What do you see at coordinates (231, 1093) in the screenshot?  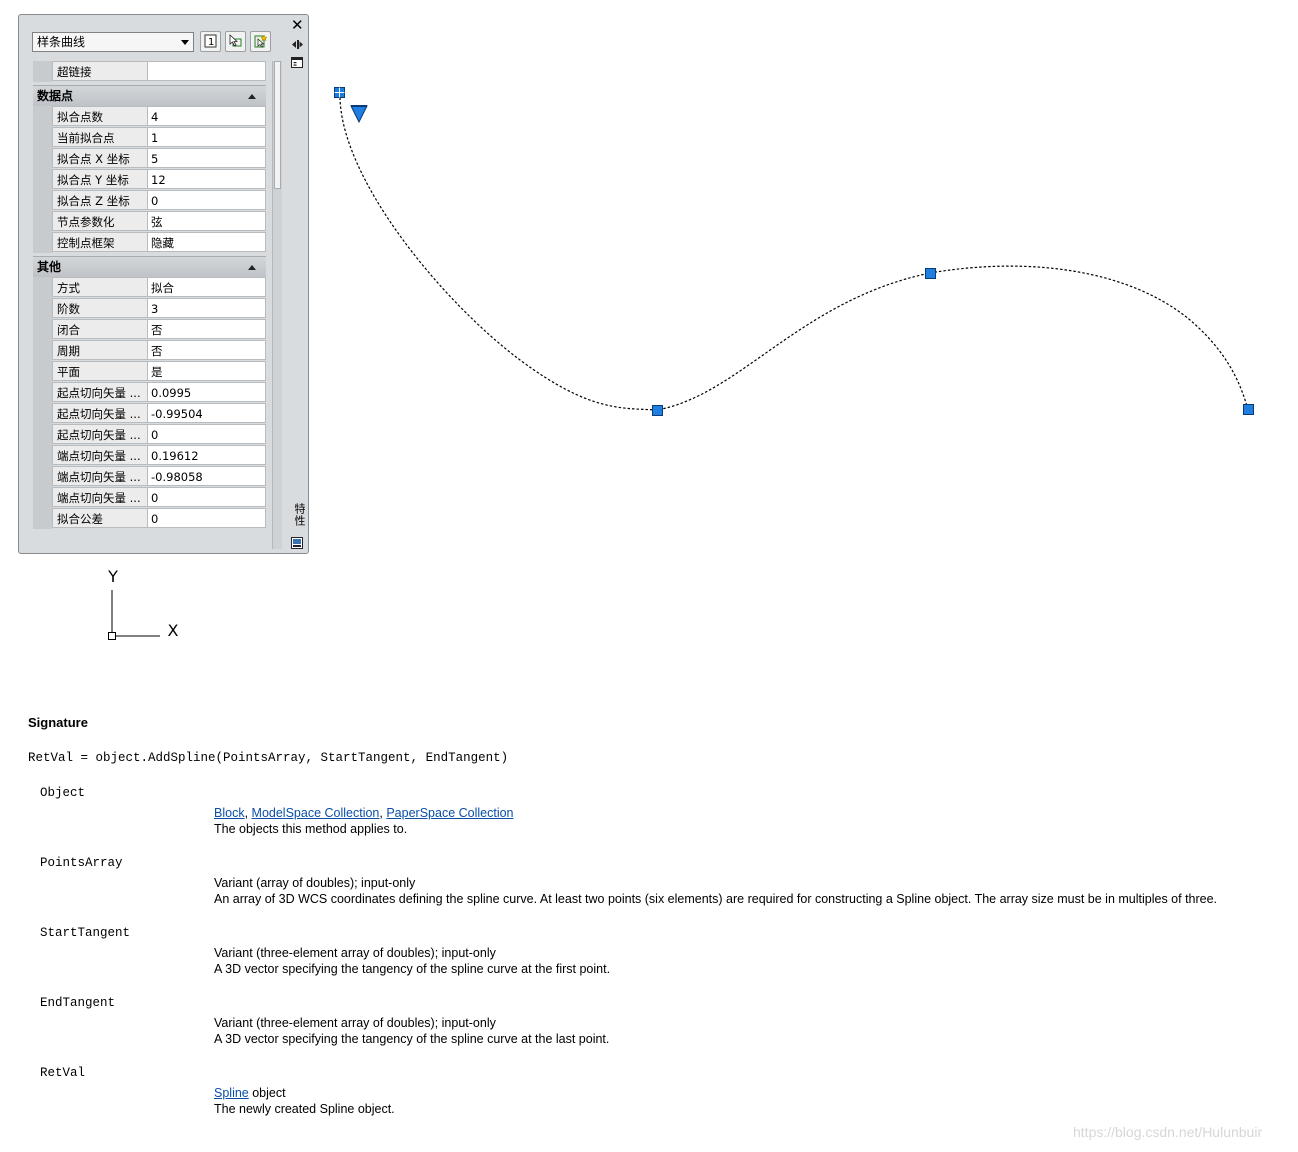 I see `spline-link: Spline` at bounding box center [231, 1093].